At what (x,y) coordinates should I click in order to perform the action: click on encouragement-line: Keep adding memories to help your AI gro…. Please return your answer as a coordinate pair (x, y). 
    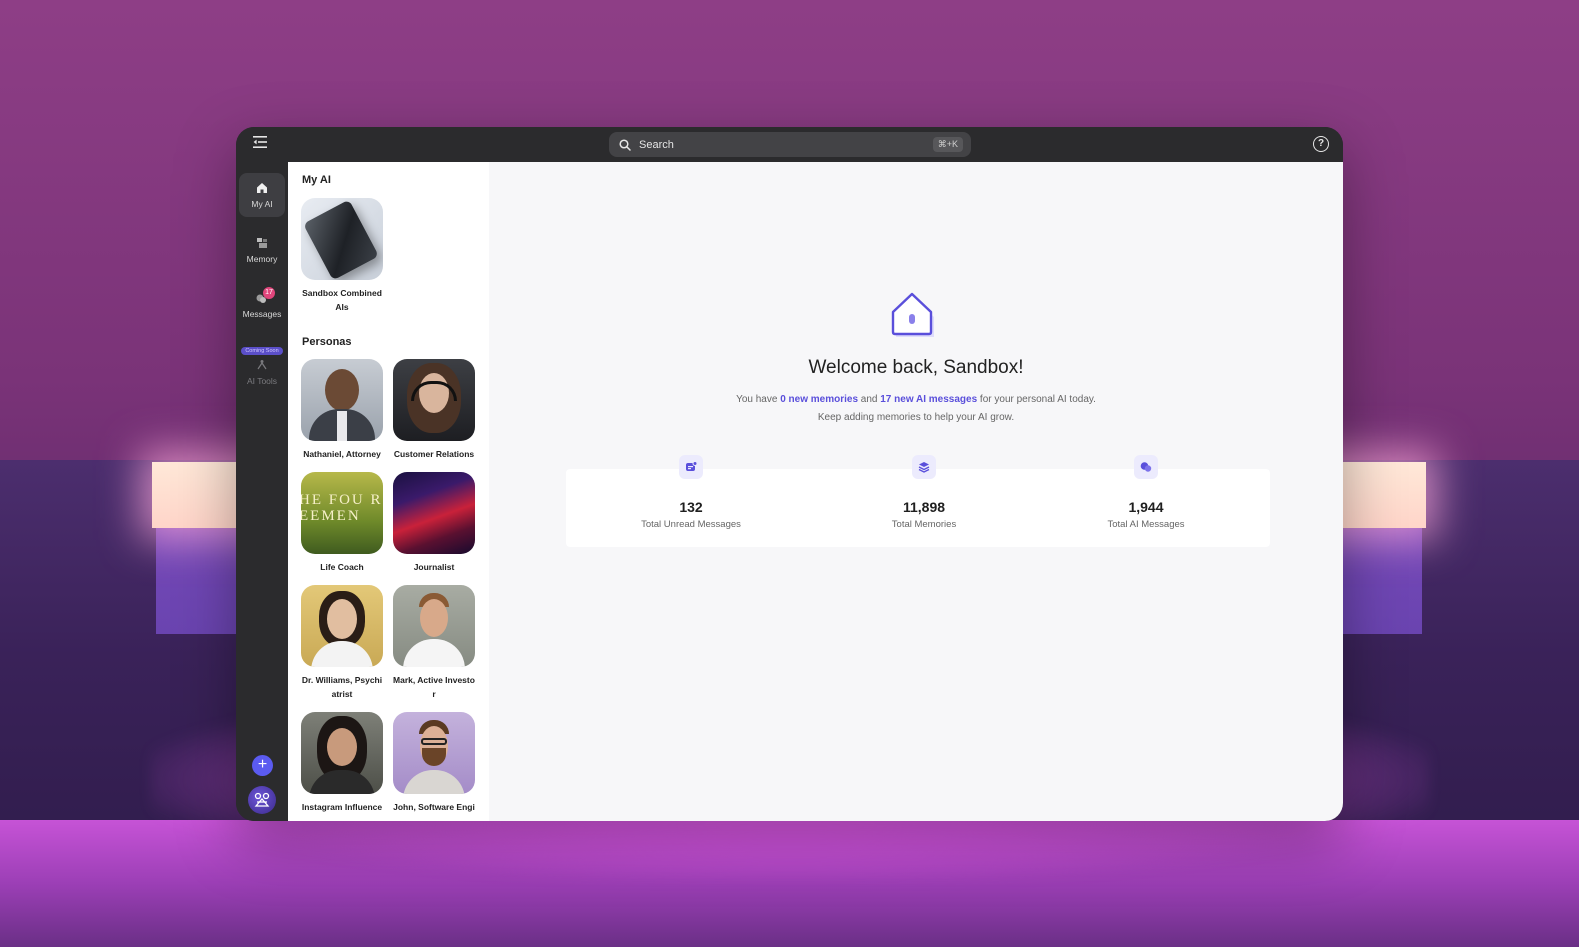
    Looking at the image, I should click on (916, 417).